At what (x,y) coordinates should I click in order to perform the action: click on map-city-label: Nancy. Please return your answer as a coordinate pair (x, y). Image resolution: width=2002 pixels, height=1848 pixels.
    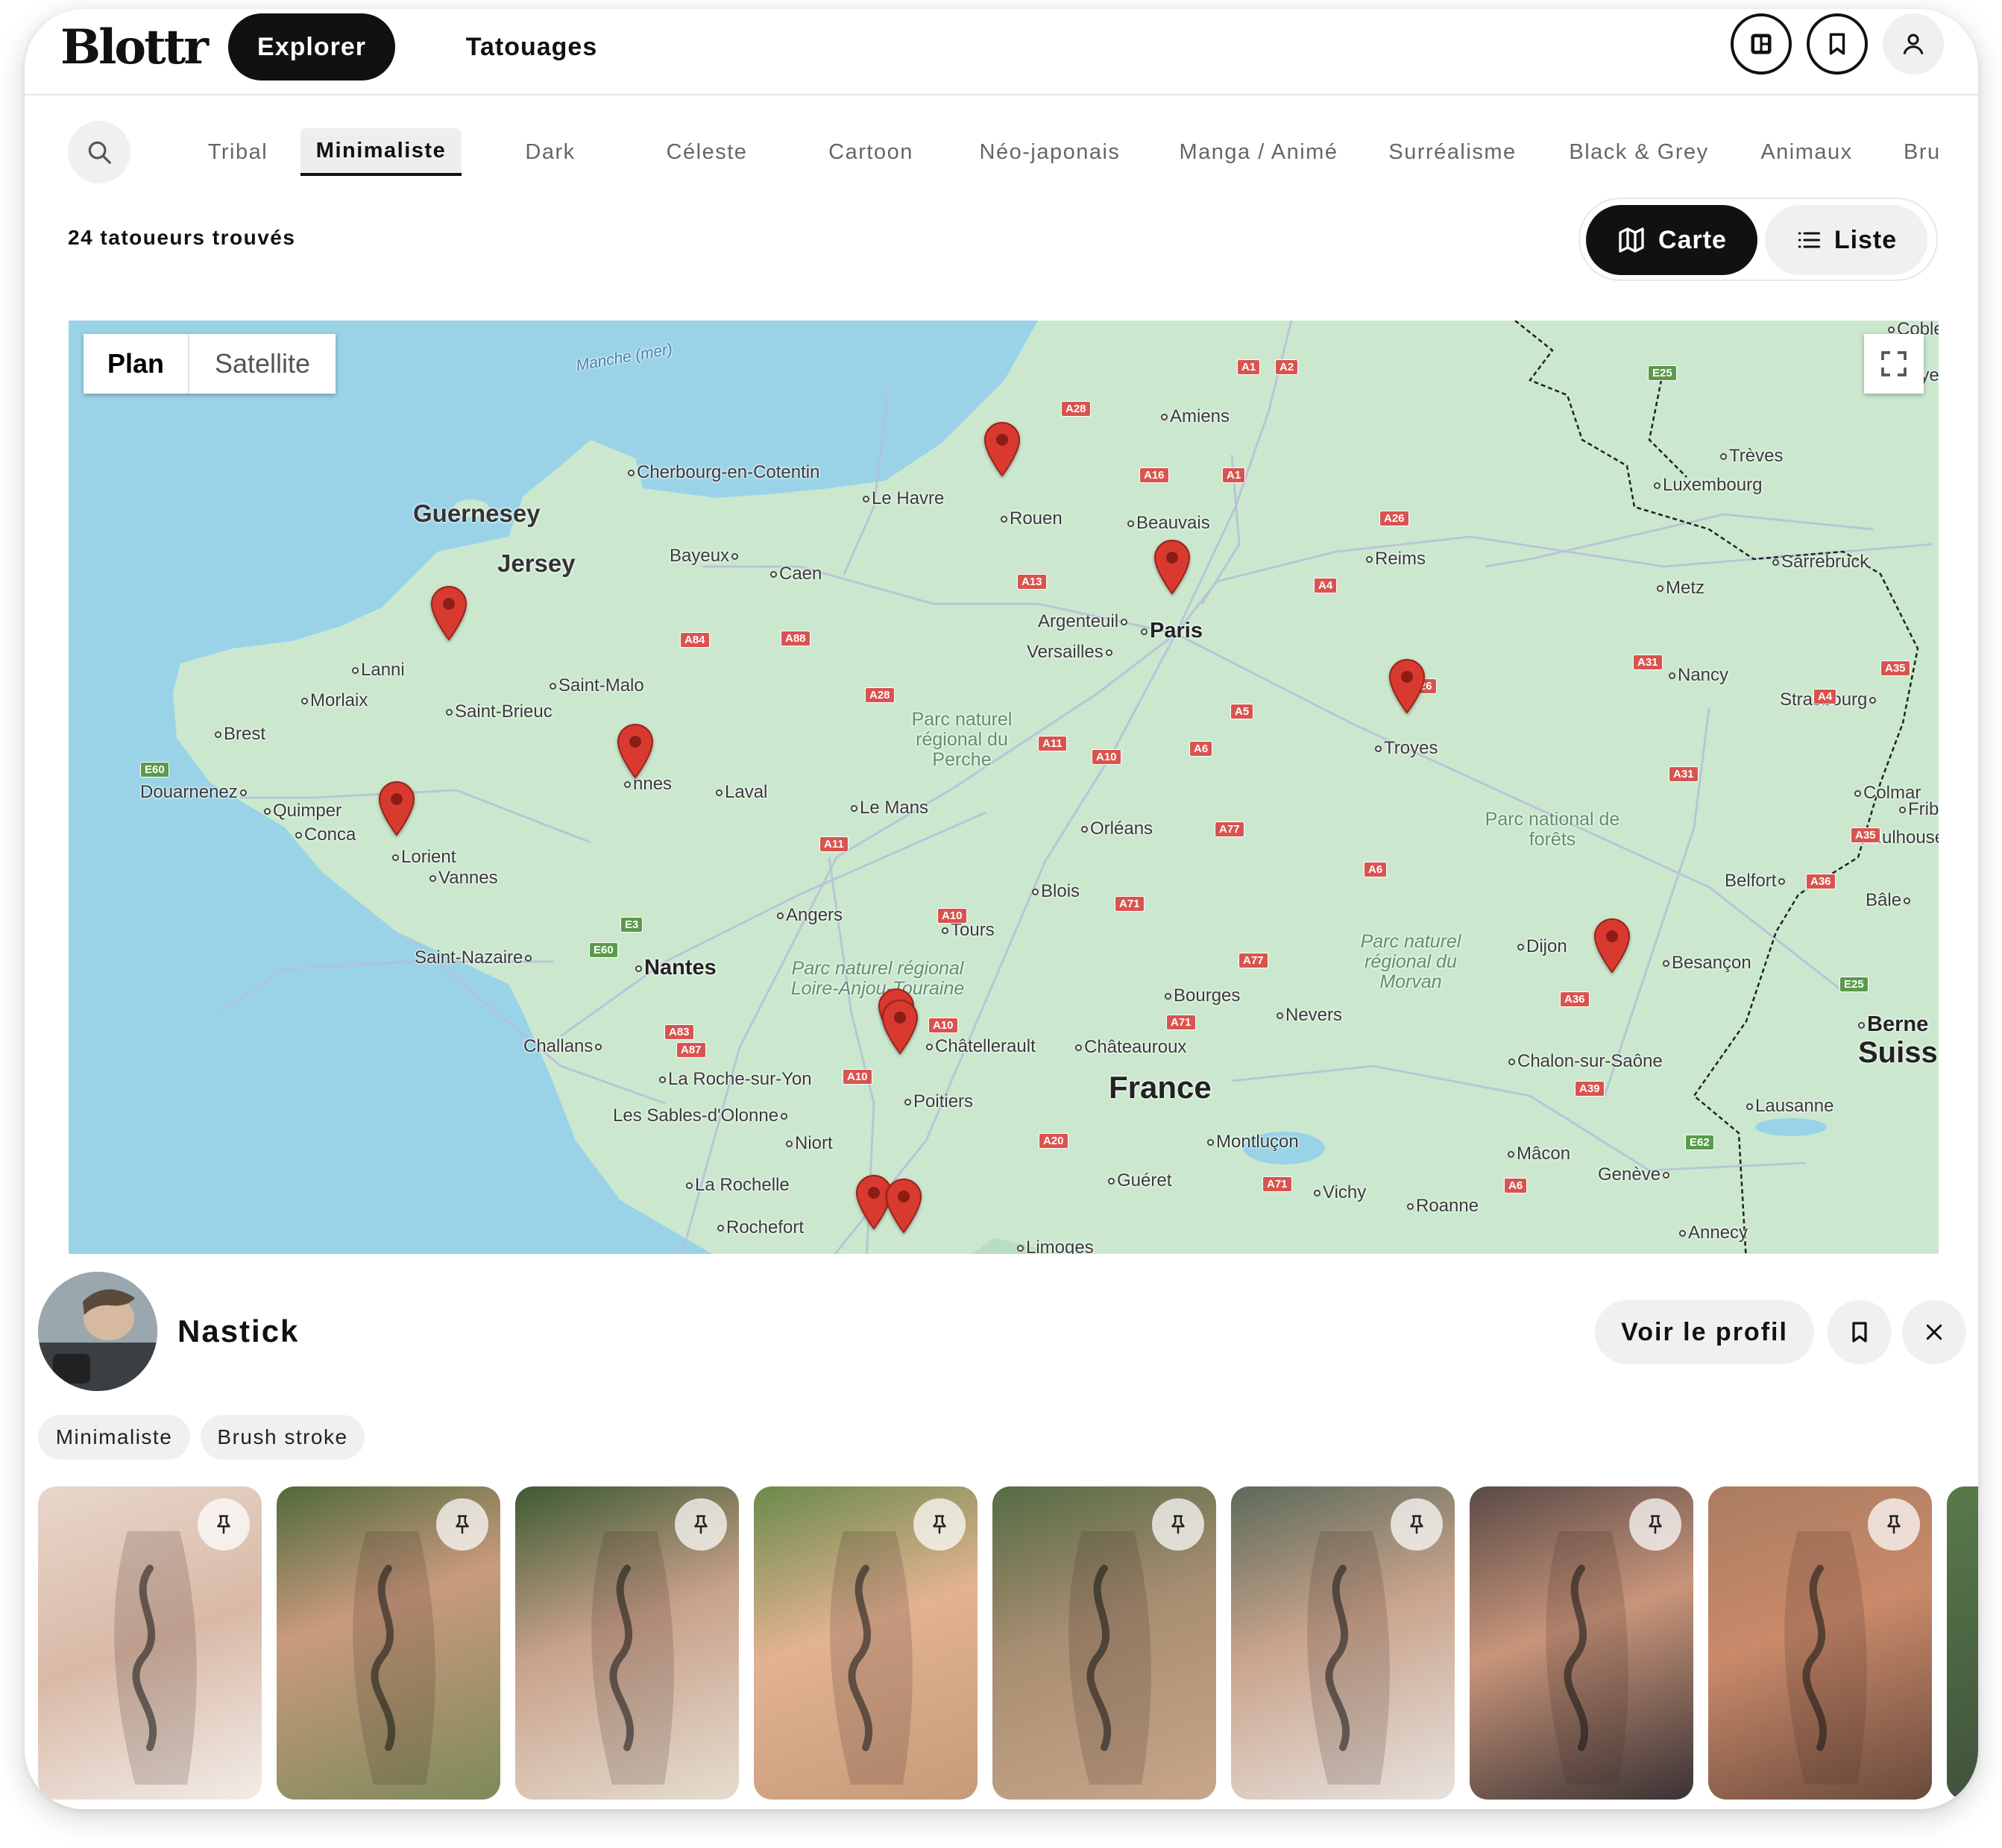
    Looking at the image, I should click on (1698, 676).